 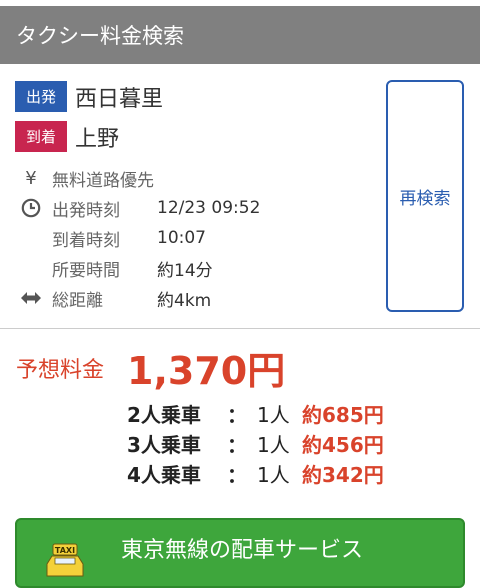 What do you see at coordinates (115, 298) in the screenshot?
I see `distance-row: 総距離 約4km` at bounding box center [115, 298].